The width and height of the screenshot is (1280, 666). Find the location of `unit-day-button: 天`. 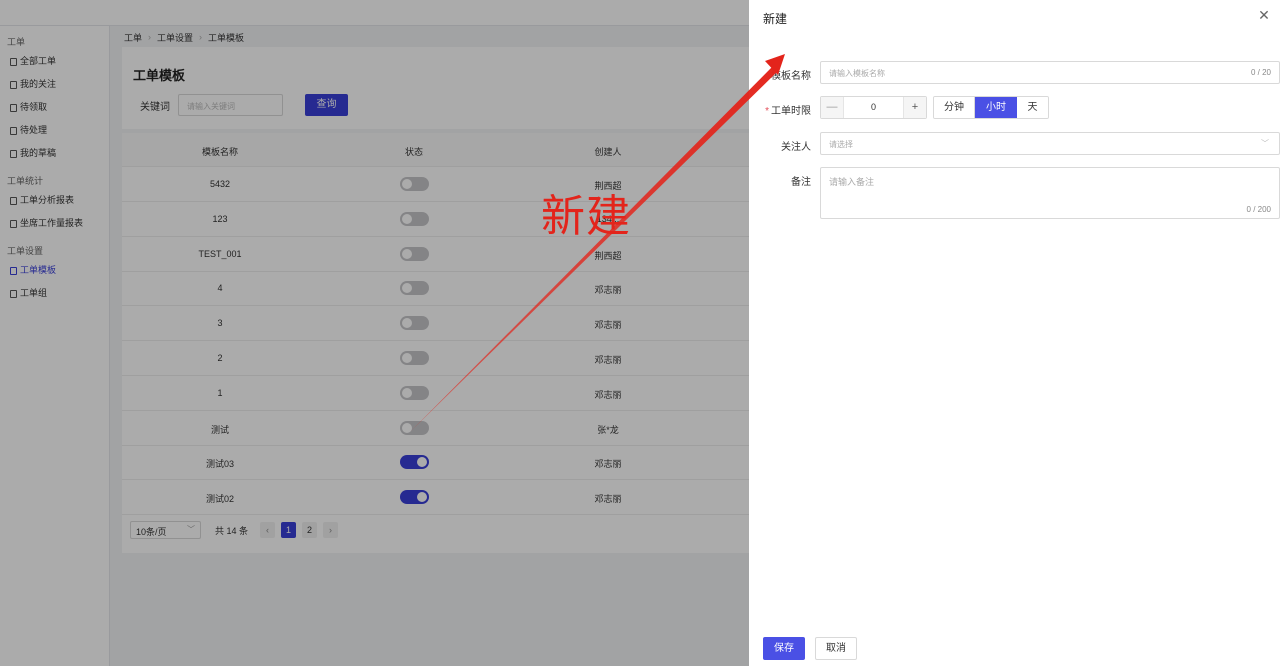

unit-day-button: 天 is located at coordinates (1032, 107).